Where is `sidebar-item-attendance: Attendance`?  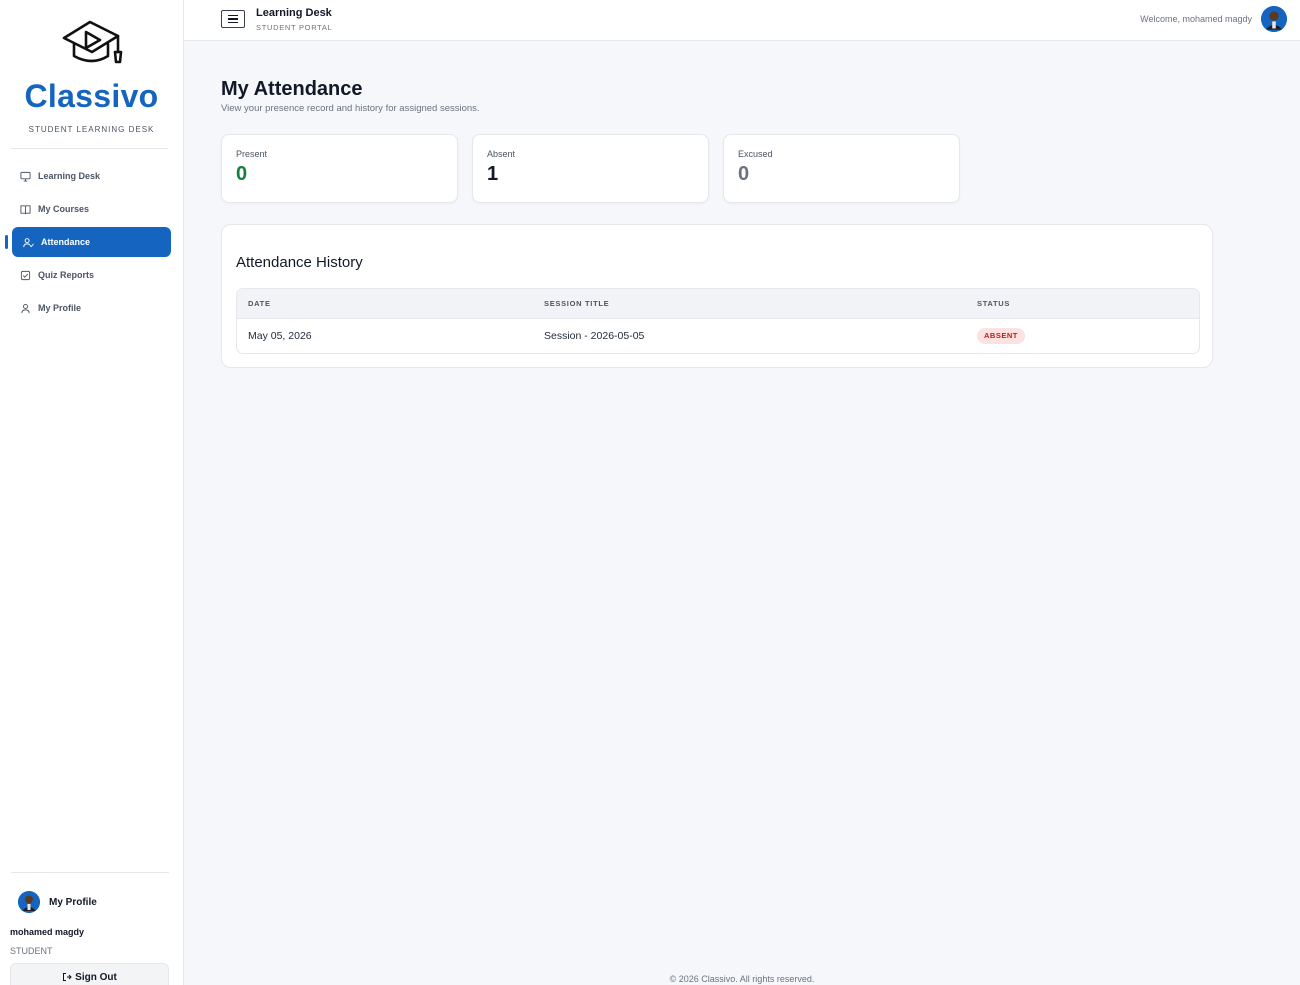
sidebar-item-attendance: Attendance is located at coordinates (91, 242).